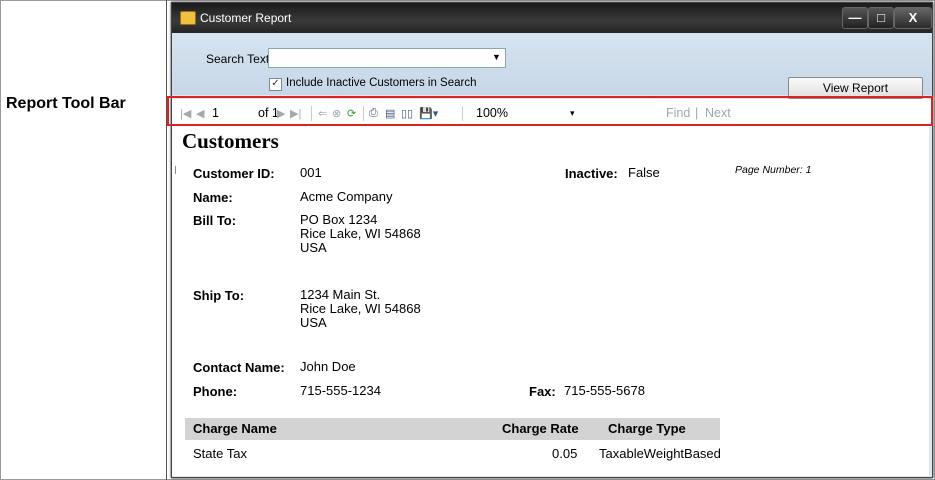 Image resolution: width=935 pixels, height=480 pixels. What do you see at coordinates (213, 197) in the screenshot?
I see `name-label: Name:` at bounding box center [213, 197].